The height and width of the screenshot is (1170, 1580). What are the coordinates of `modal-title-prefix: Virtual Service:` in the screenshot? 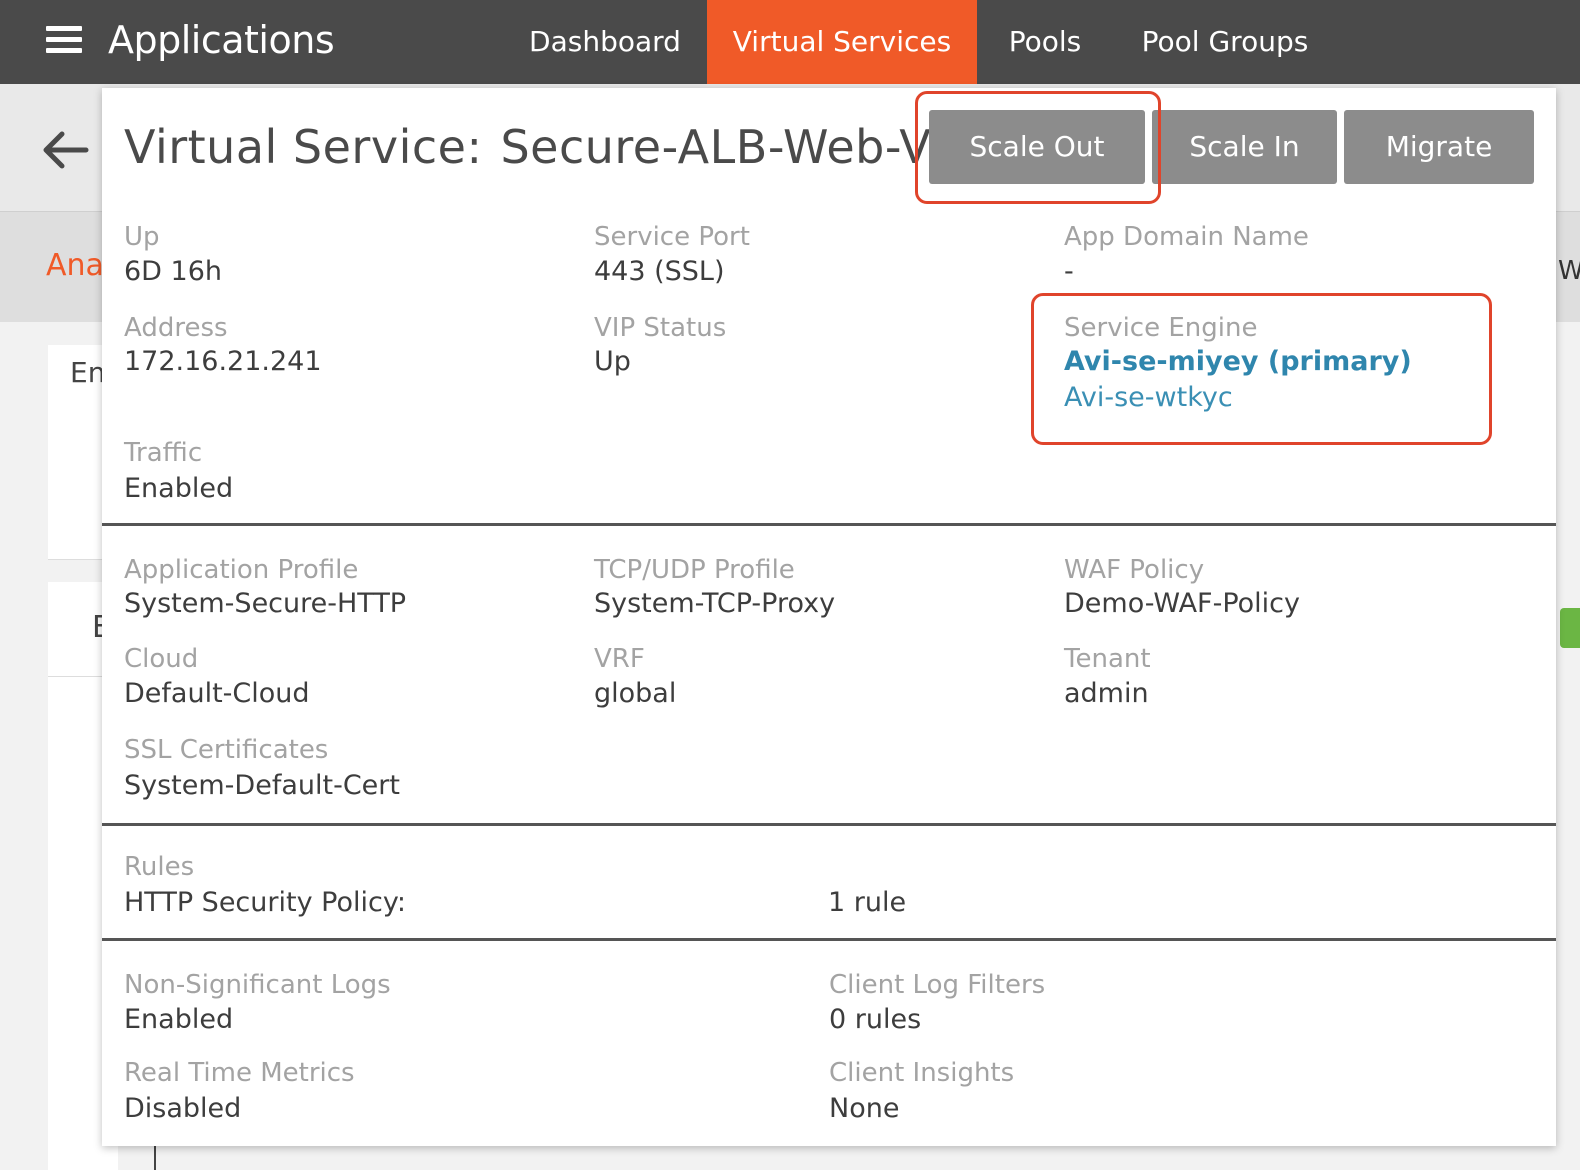 It's located at (303, 147).